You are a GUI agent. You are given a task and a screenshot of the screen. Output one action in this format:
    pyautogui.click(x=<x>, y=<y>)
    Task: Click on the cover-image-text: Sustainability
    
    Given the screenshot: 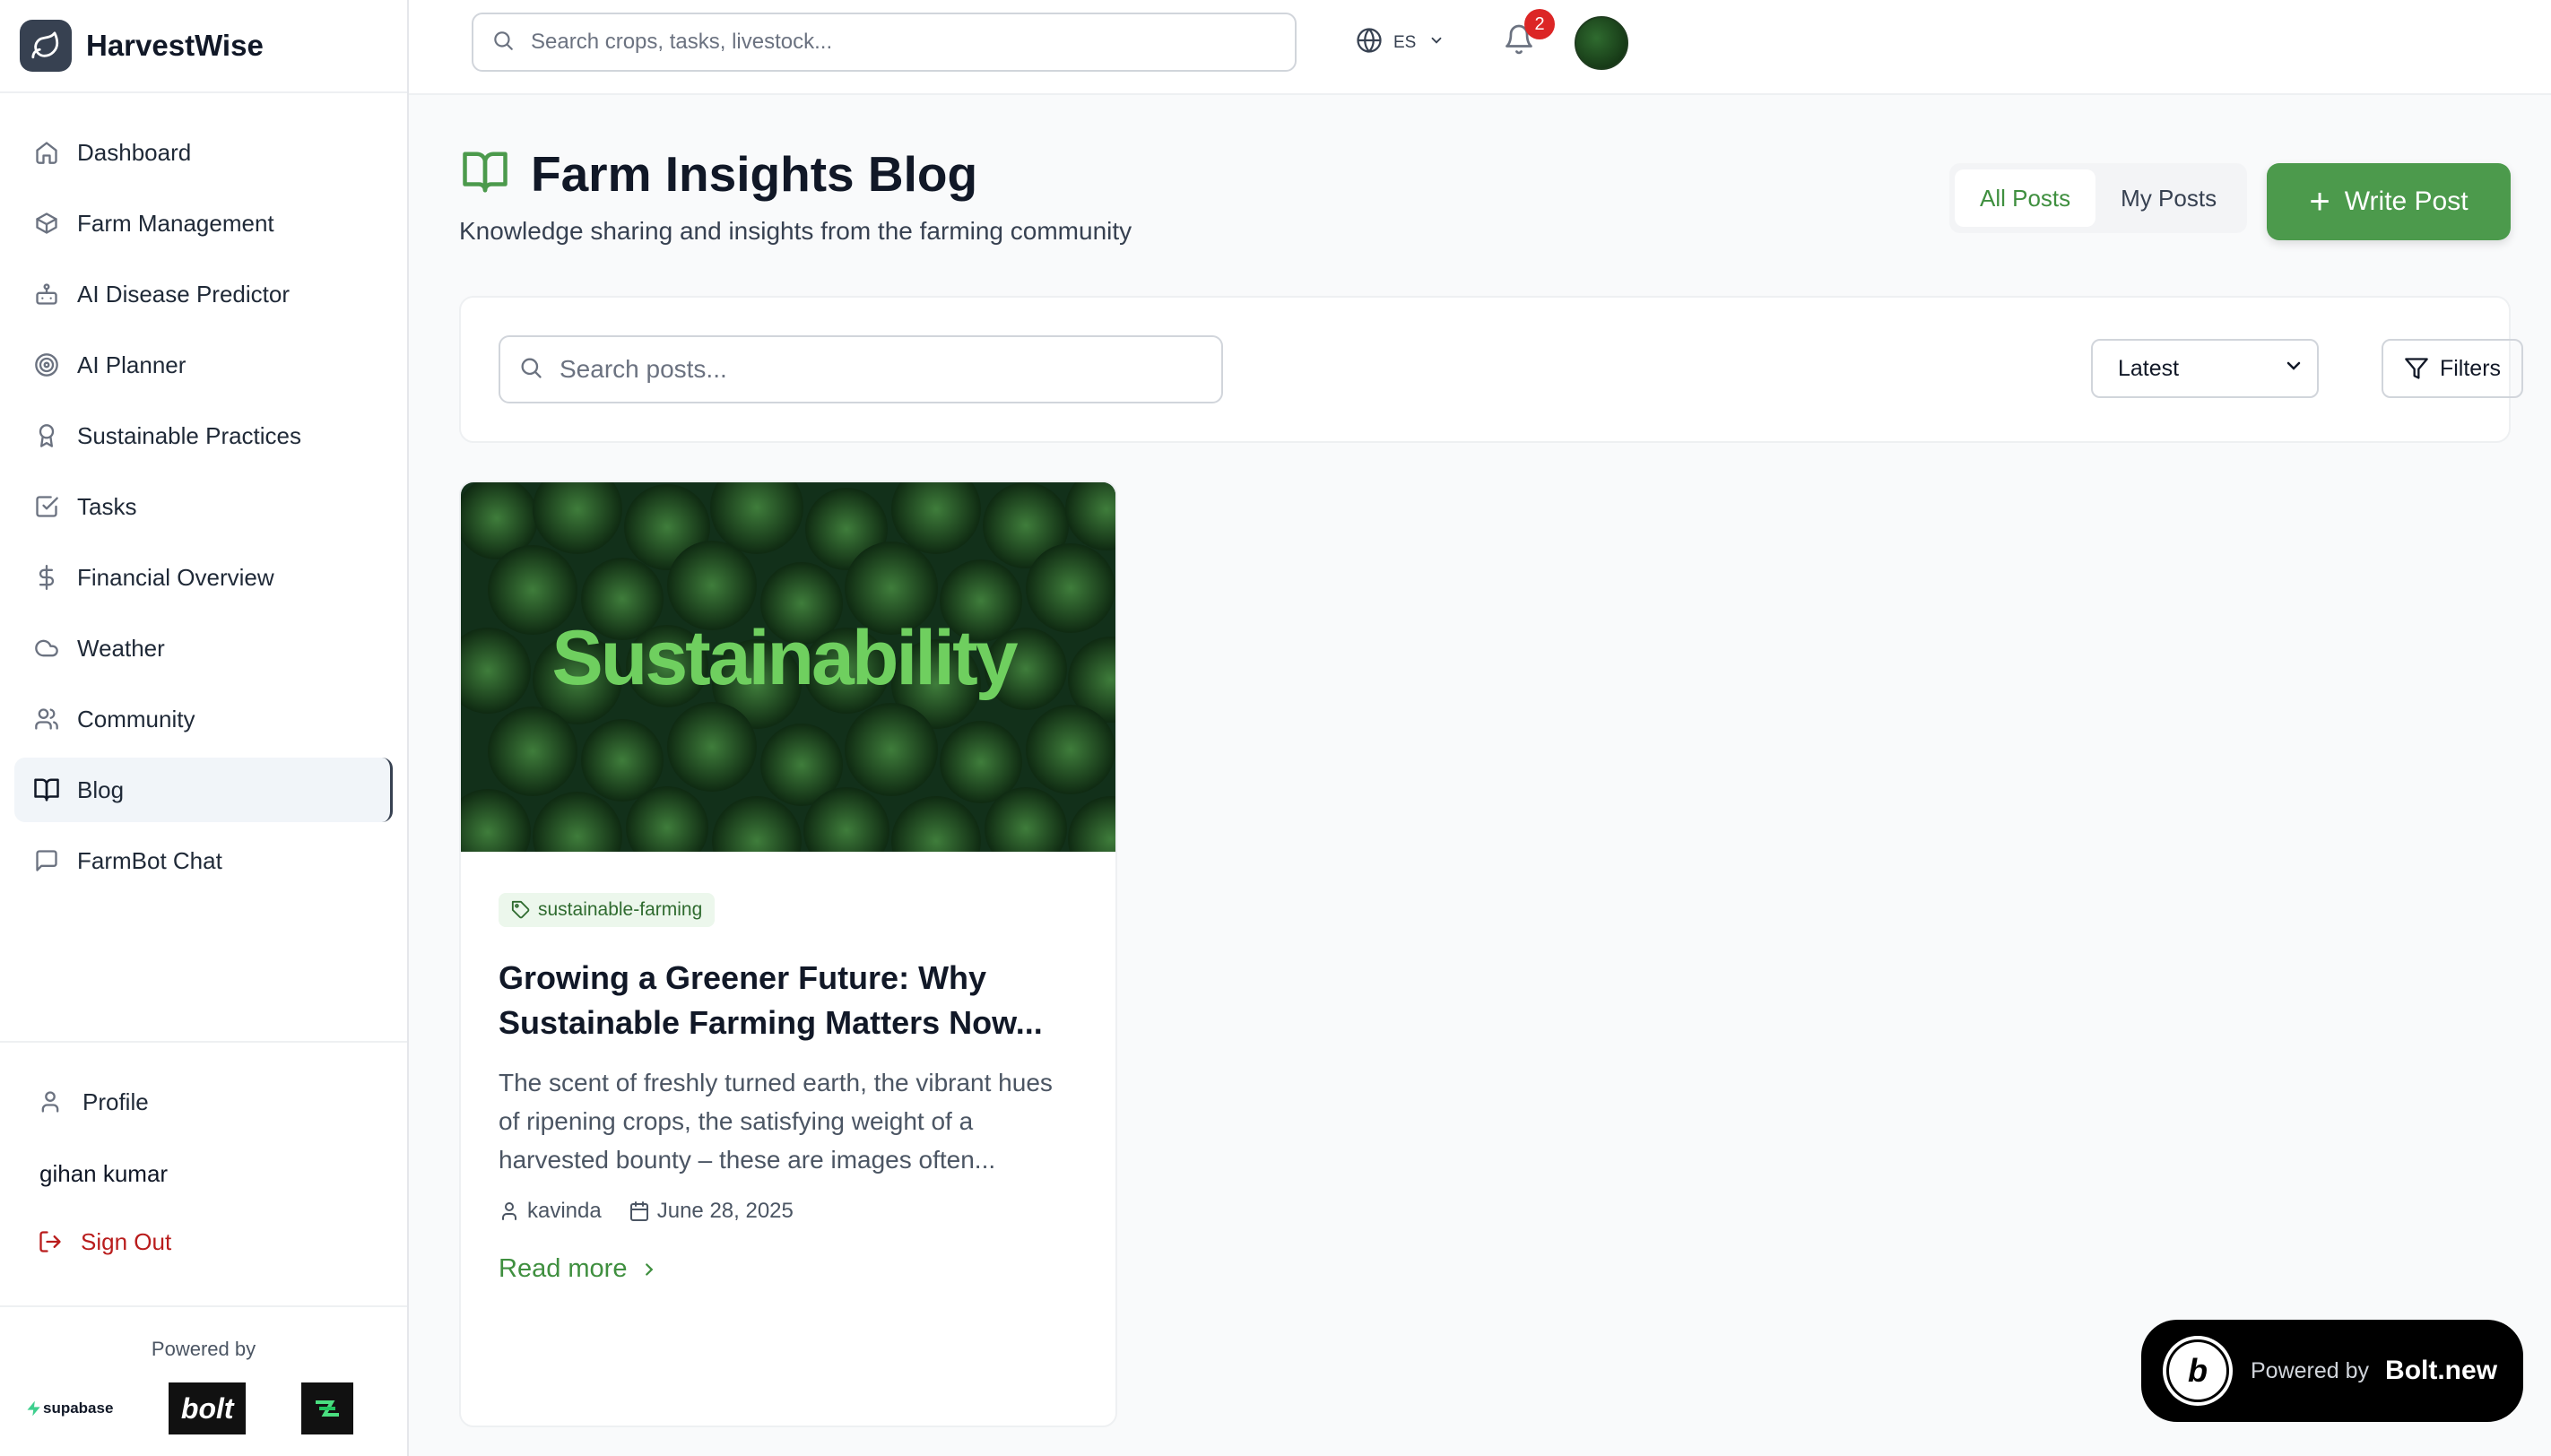 What is the action you would take?
    pyautogui.click(x=784, y=658)
    